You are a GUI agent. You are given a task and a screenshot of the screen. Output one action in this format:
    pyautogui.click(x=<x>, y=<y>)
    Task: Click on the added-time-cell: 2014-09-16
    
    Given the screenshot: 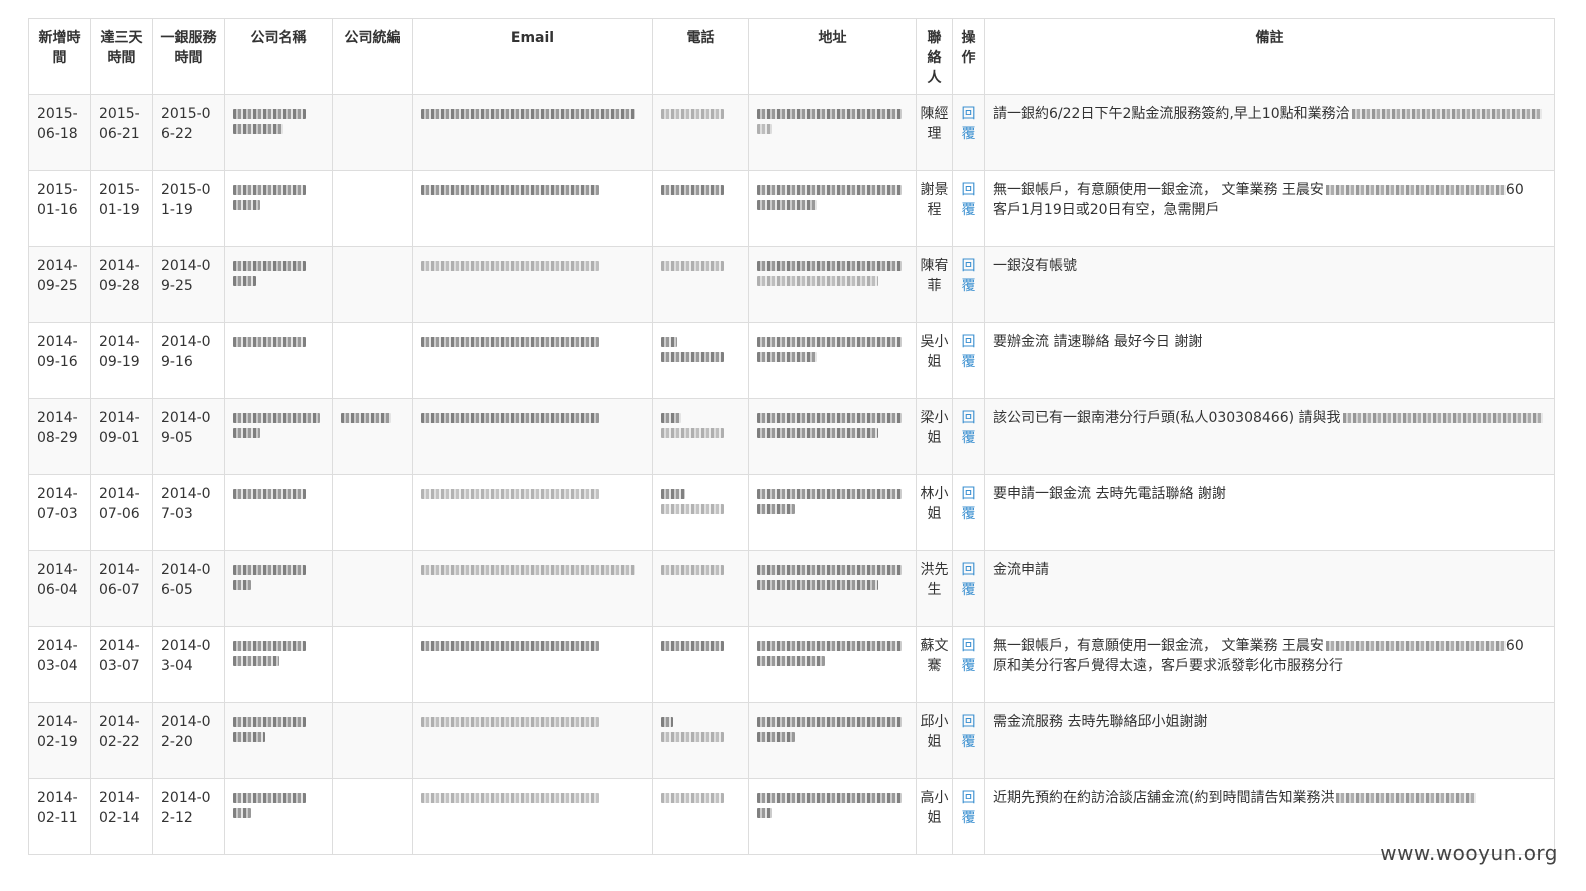 What is the action you would take?
    pyautogui.click(x=59, y=360)
    